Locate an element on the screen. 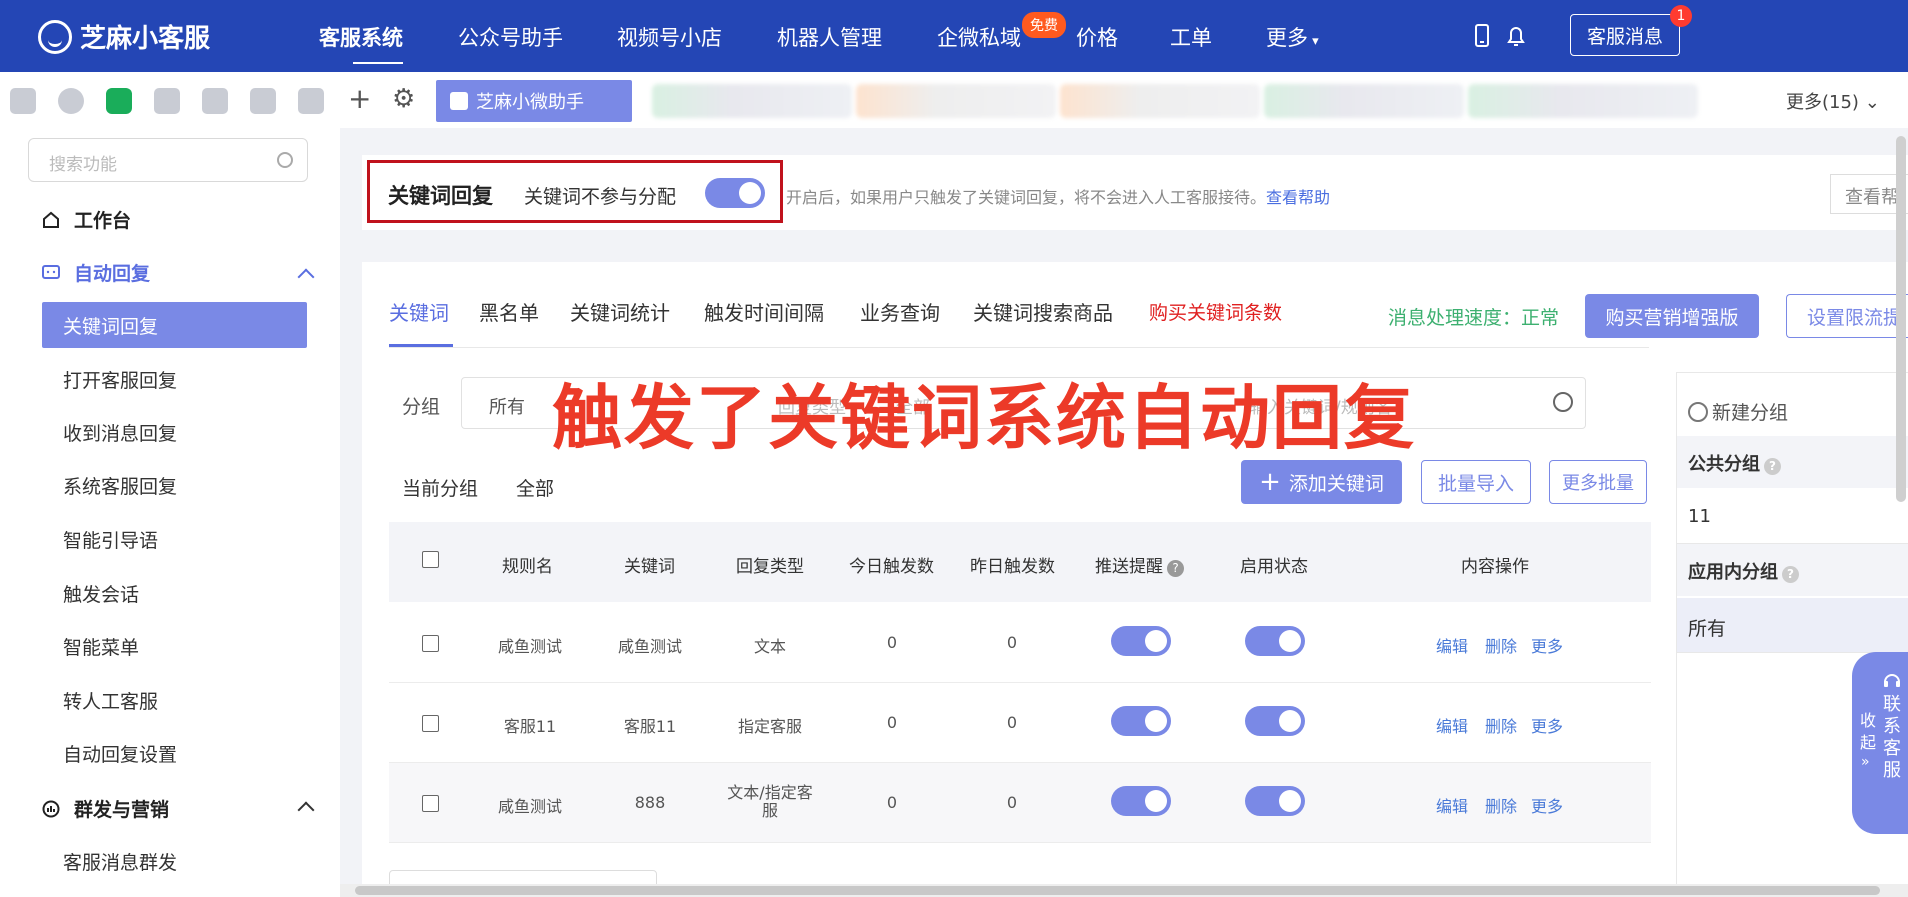  tab-keyword-stats: 关键词统计 is located at coordinates (620, 311).